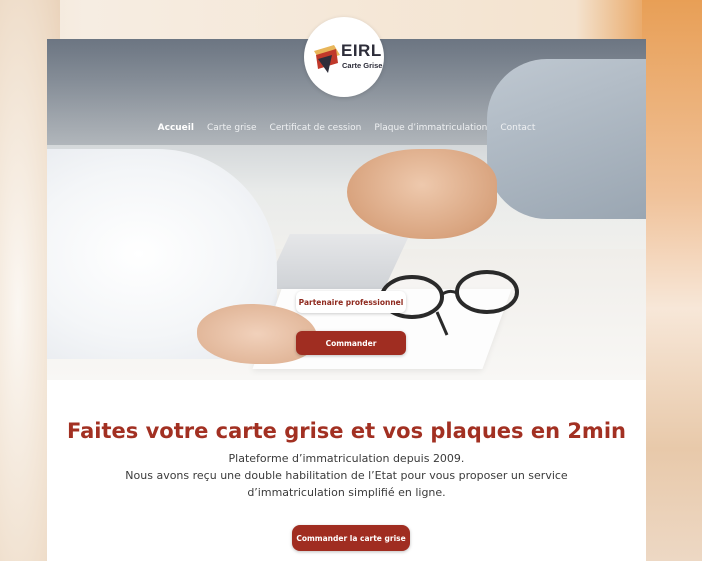 The image size is (702, 561). What do you see at coordinates (232, 131) in the screenshot?
I see `nav-item-carte-grise: Carte grise` at bounding box center [232, 131].